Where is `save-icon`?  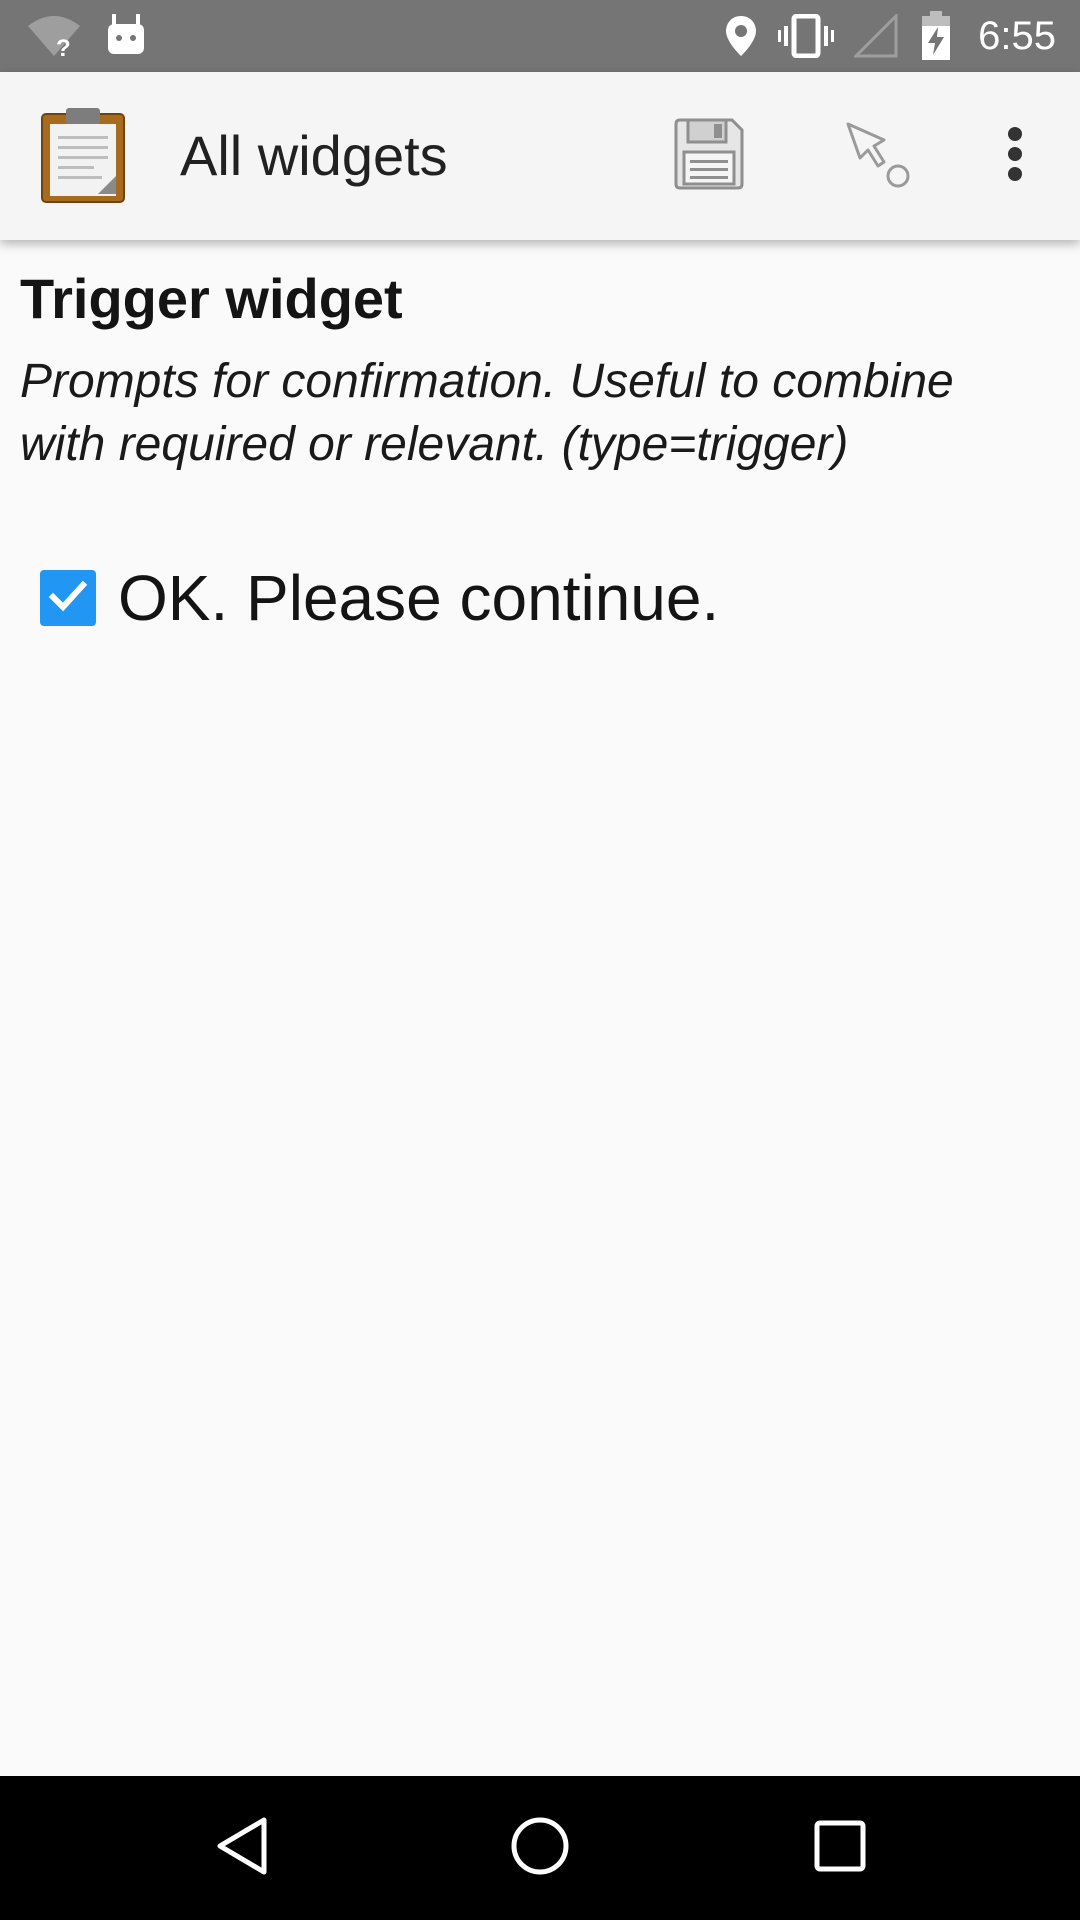
save-icon is located at coordinates (708, 156).